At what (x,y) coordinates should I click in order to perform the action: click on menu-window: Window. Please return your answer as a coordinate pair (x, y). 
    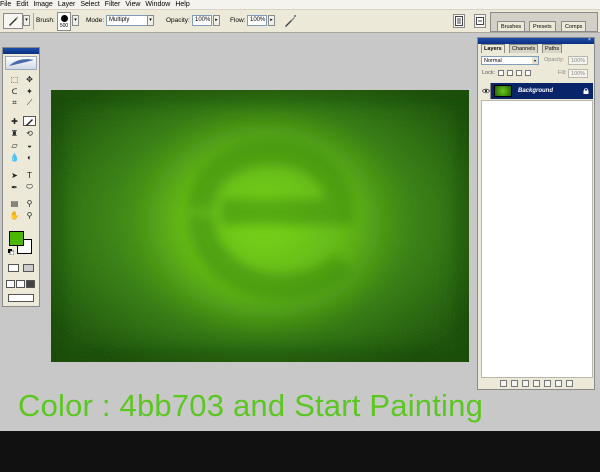
    Looking at the image, I should click on (159, 5).